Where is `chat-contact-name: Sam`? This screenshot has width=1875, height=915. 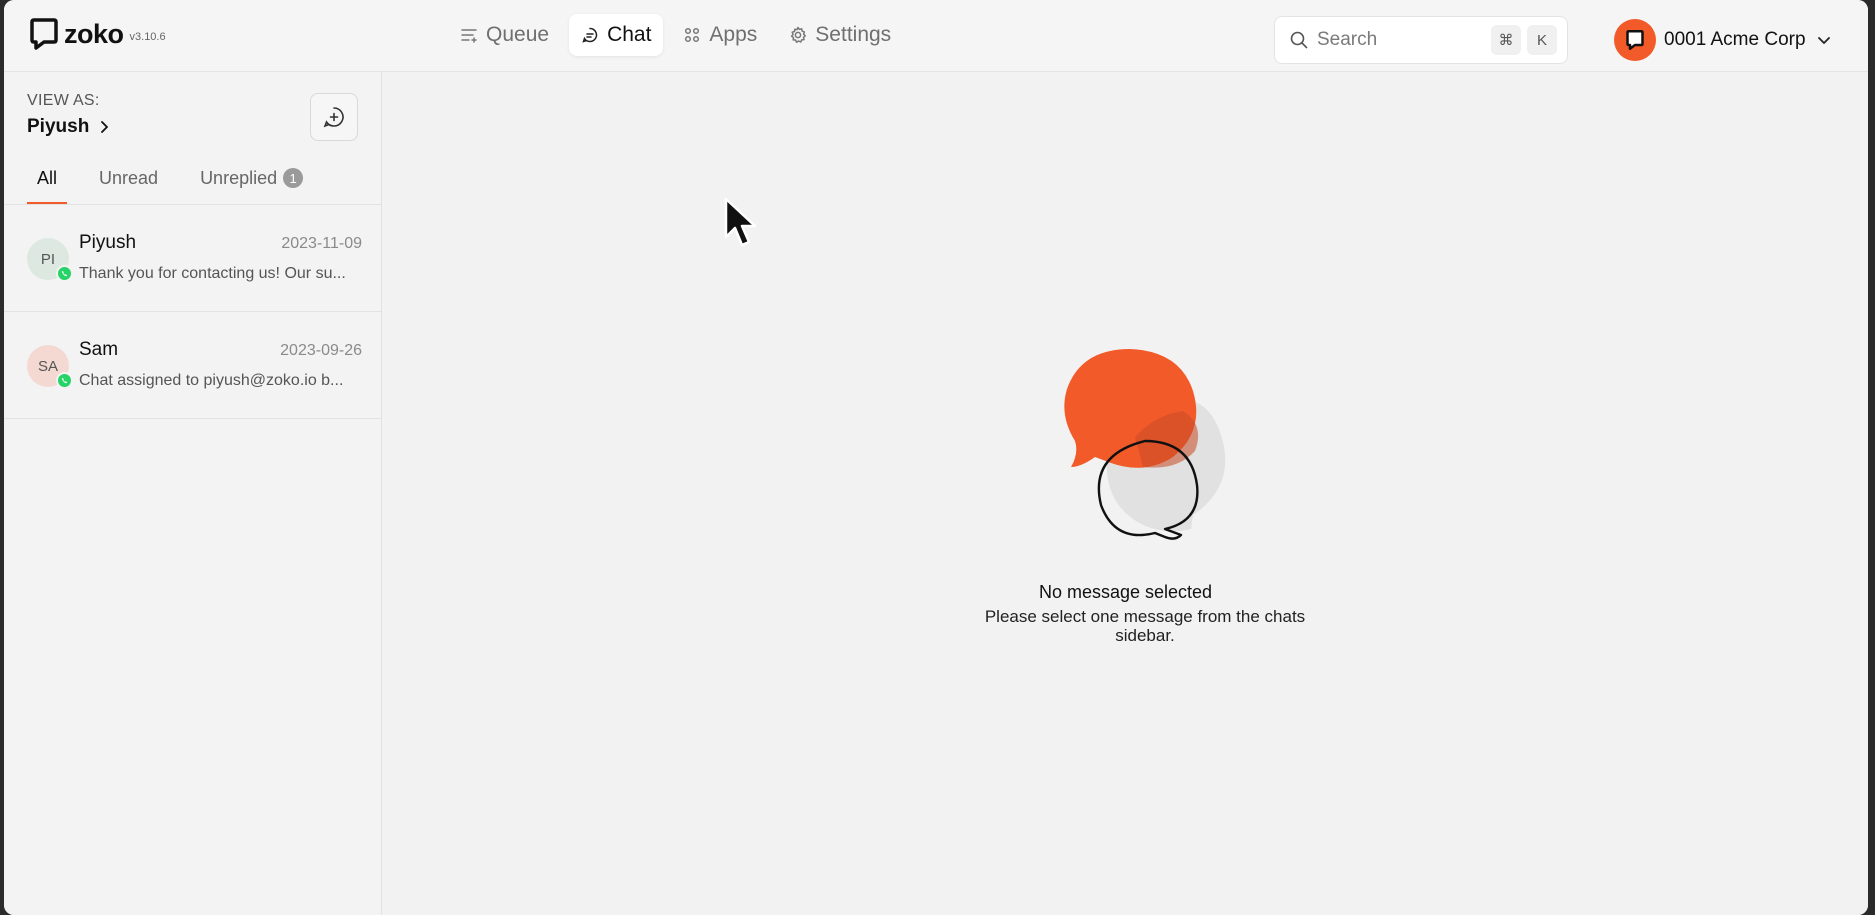 chat-contact-name: Sam is located at coordinates (99, 349).